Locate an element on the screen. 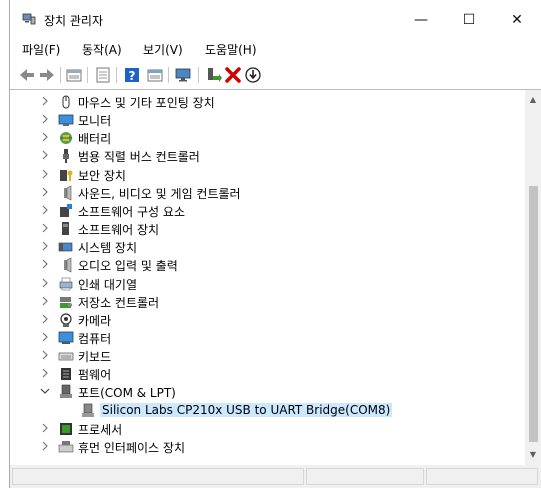 This screenshot has height=488, width=541. camera-icon is located at coordinates (66, 320).